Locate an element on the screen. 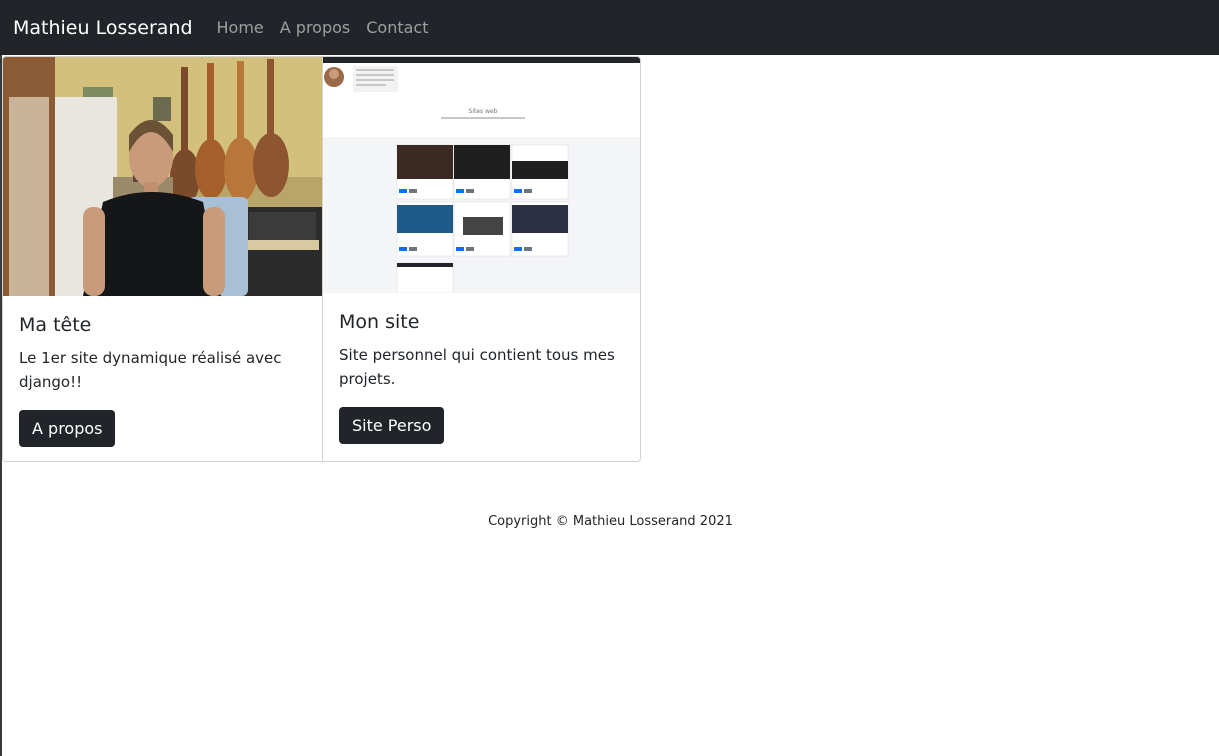  footer: Copyright © Mathieu Losserand 2021 is located at coordinates (609, 521).